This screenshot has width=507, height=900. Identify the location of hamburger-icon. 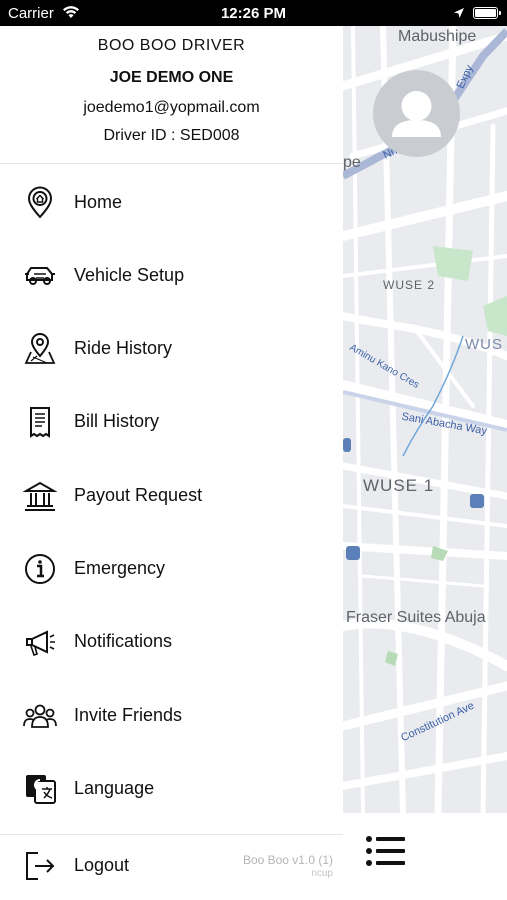
(385, 851).